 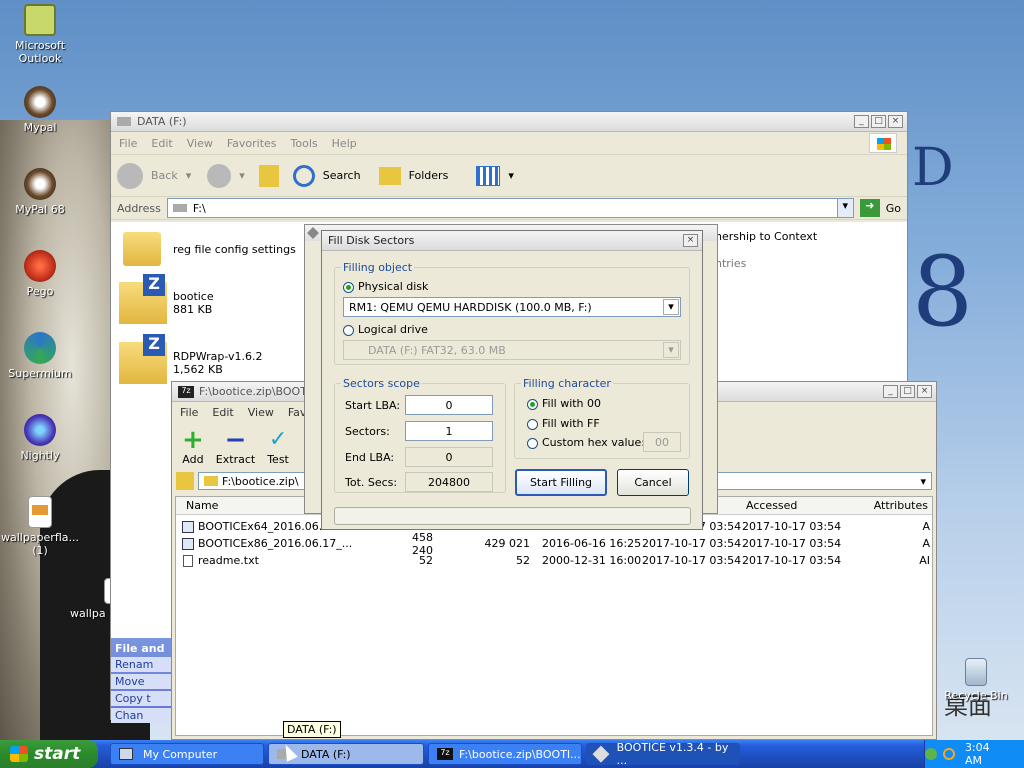 I want to click on desktop-icon-mypal68: MyPal 68, so click(x=41, y=192).